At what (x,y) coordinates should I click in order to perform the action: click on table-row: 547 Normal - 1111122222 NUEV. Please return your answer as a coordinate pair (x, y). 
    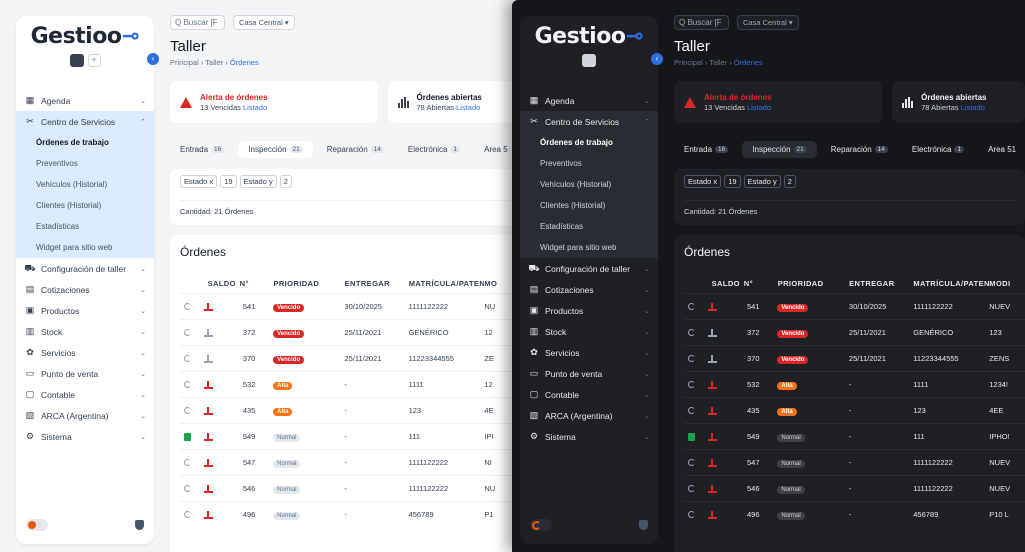
    Looking at the image, I should click on (854, 462).